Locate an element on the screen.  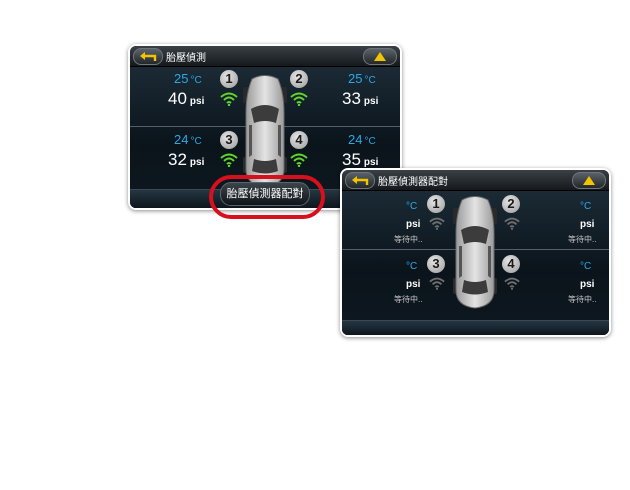
tire4-pressure: 35 psi is located at coordinates (360, 159).